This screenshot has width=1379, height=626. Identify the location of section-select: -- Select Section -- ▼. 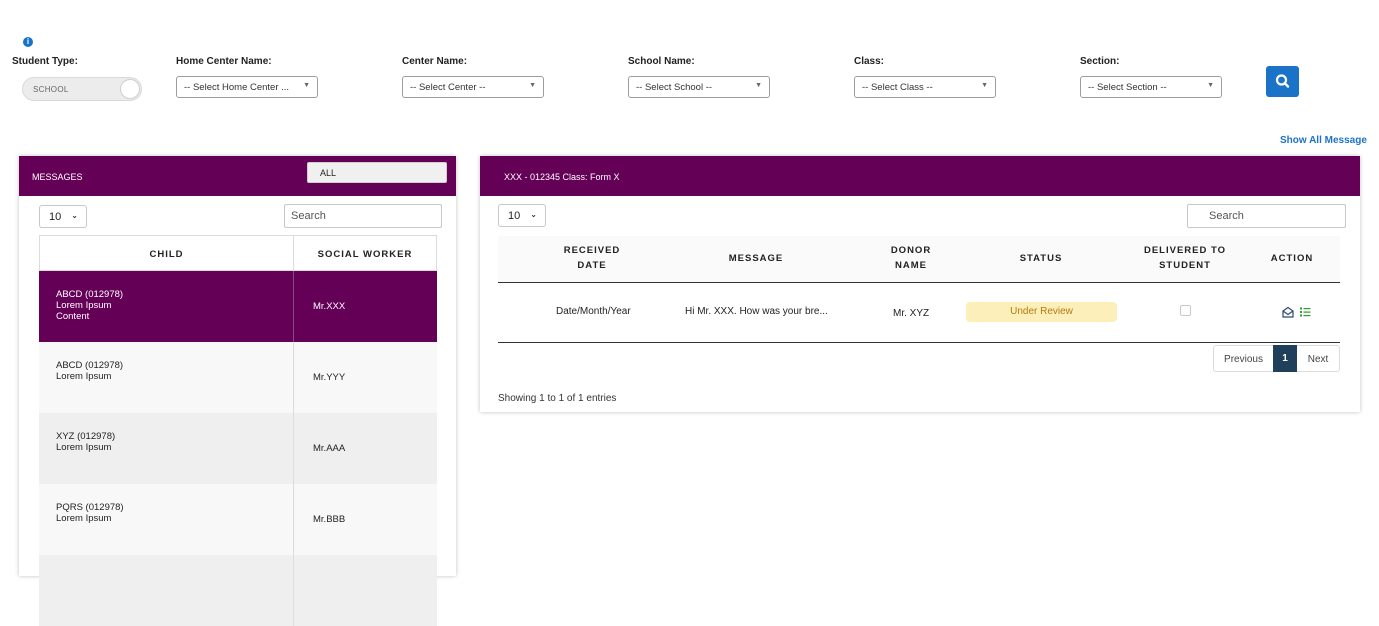
(1151, 87).